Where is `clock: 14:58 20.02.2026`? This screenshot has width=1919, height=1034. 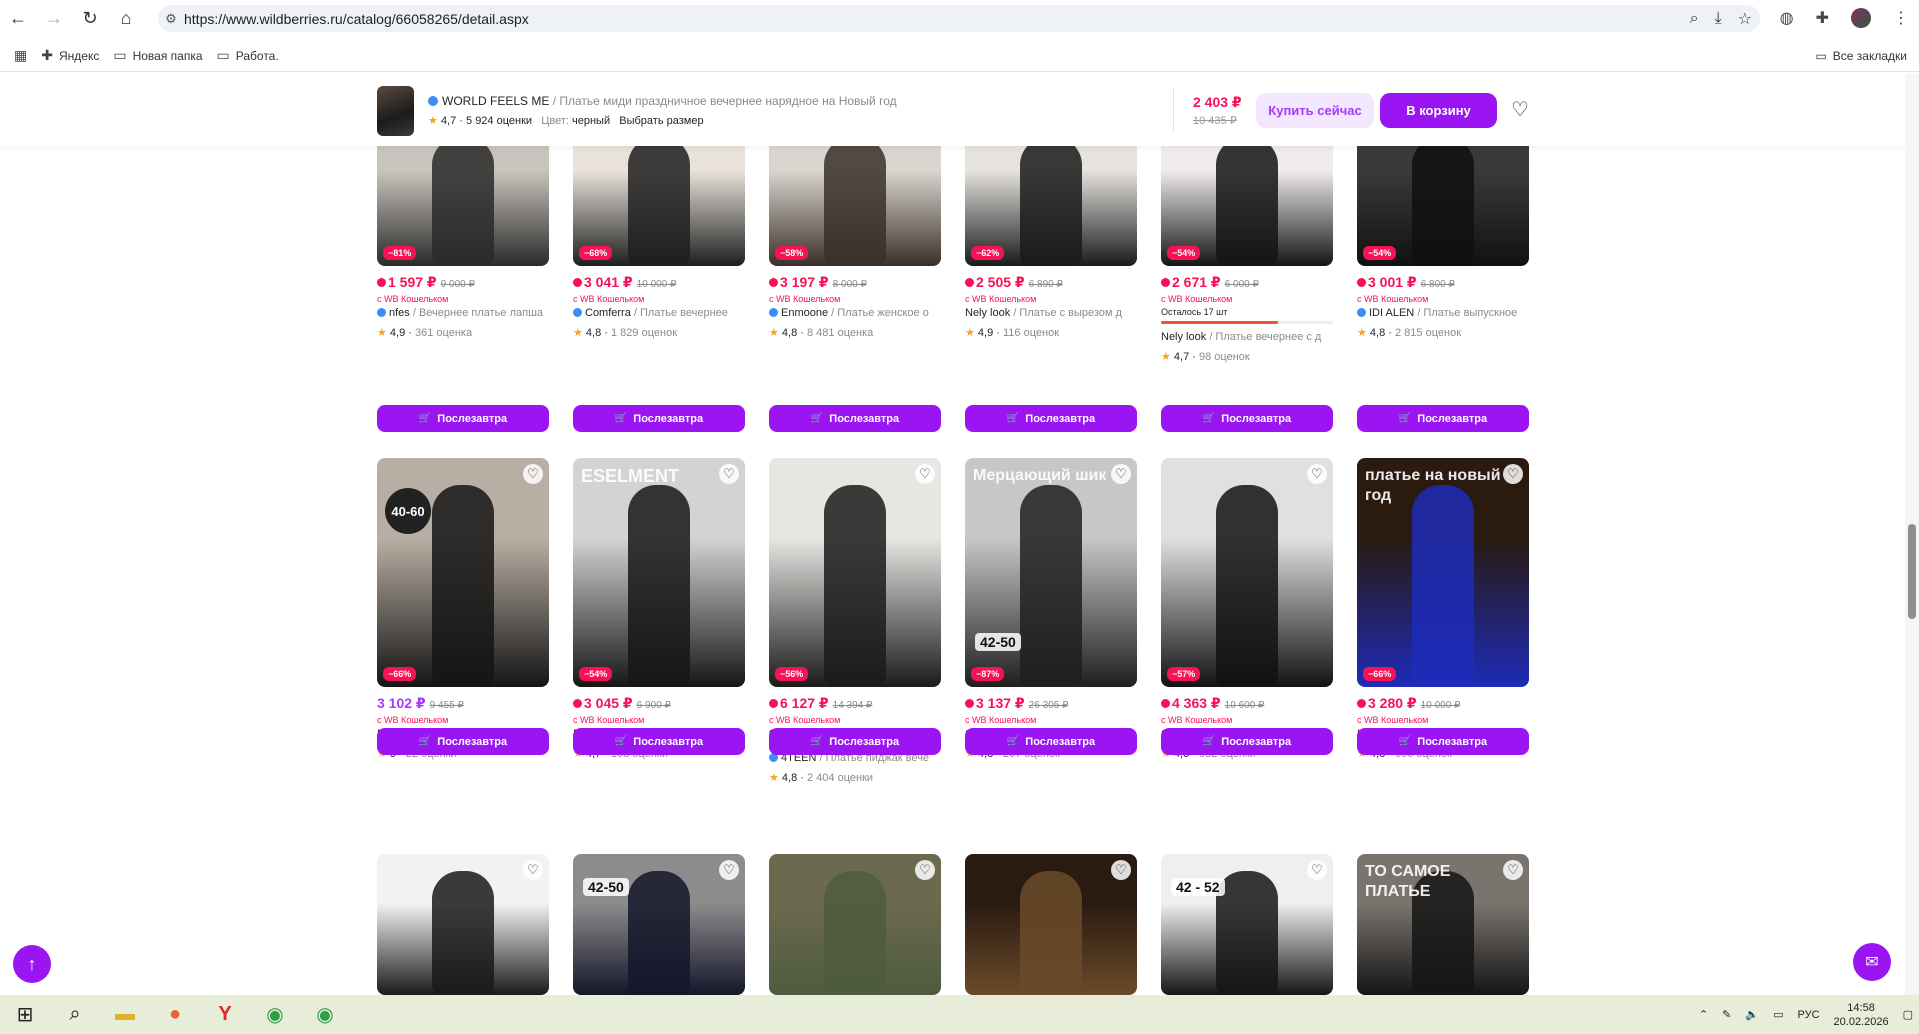
clock: 14:58 20.02.2026 is located at coordinates (1861, 1015).